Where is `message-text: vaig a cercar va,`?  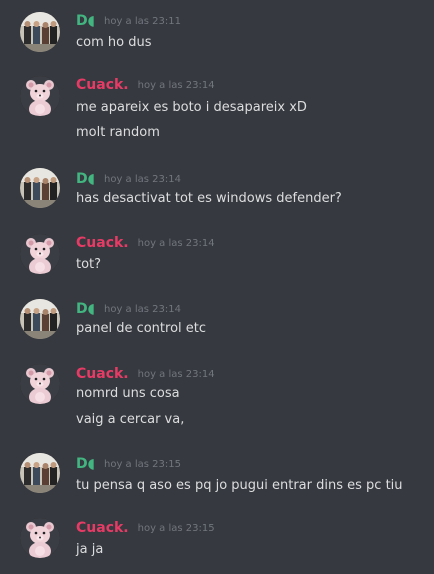
message-text: vaig a cercar va, is located at coordinates (130, 419).